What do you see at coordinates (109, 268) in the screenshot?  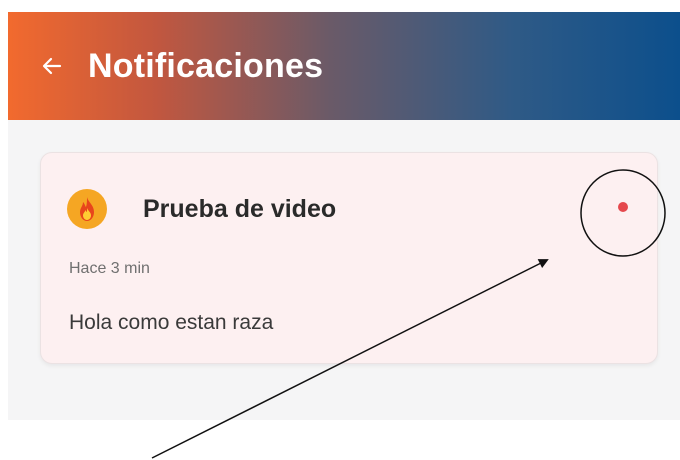 I see `notification-time: Hace 3 min` at bounding box center [109, 268].